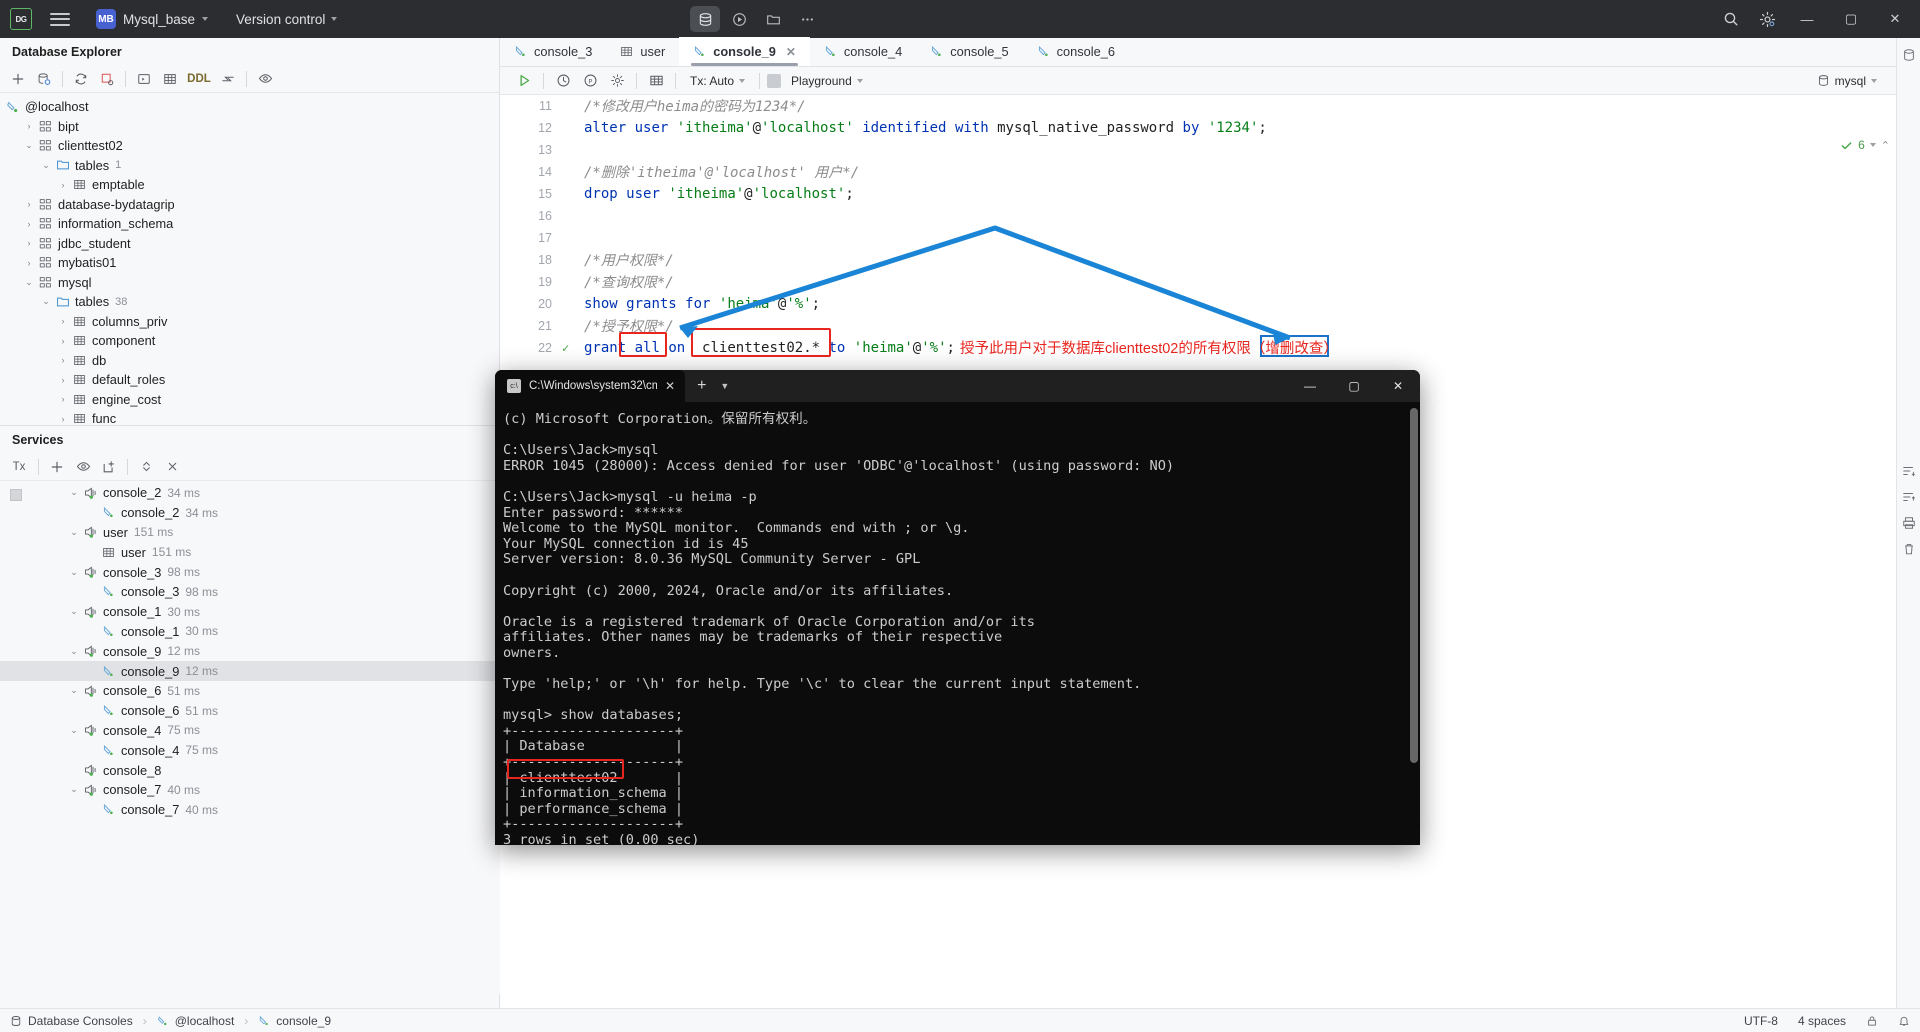  I want to click on cmd-scrollbar, so click(1414, 623).